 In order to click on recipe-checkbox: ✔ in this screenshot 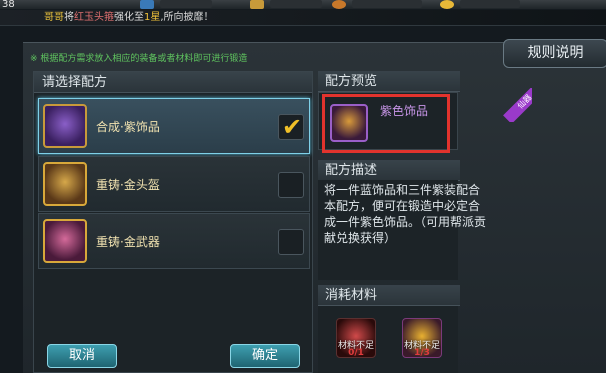, I will do `click(291, 127)`.